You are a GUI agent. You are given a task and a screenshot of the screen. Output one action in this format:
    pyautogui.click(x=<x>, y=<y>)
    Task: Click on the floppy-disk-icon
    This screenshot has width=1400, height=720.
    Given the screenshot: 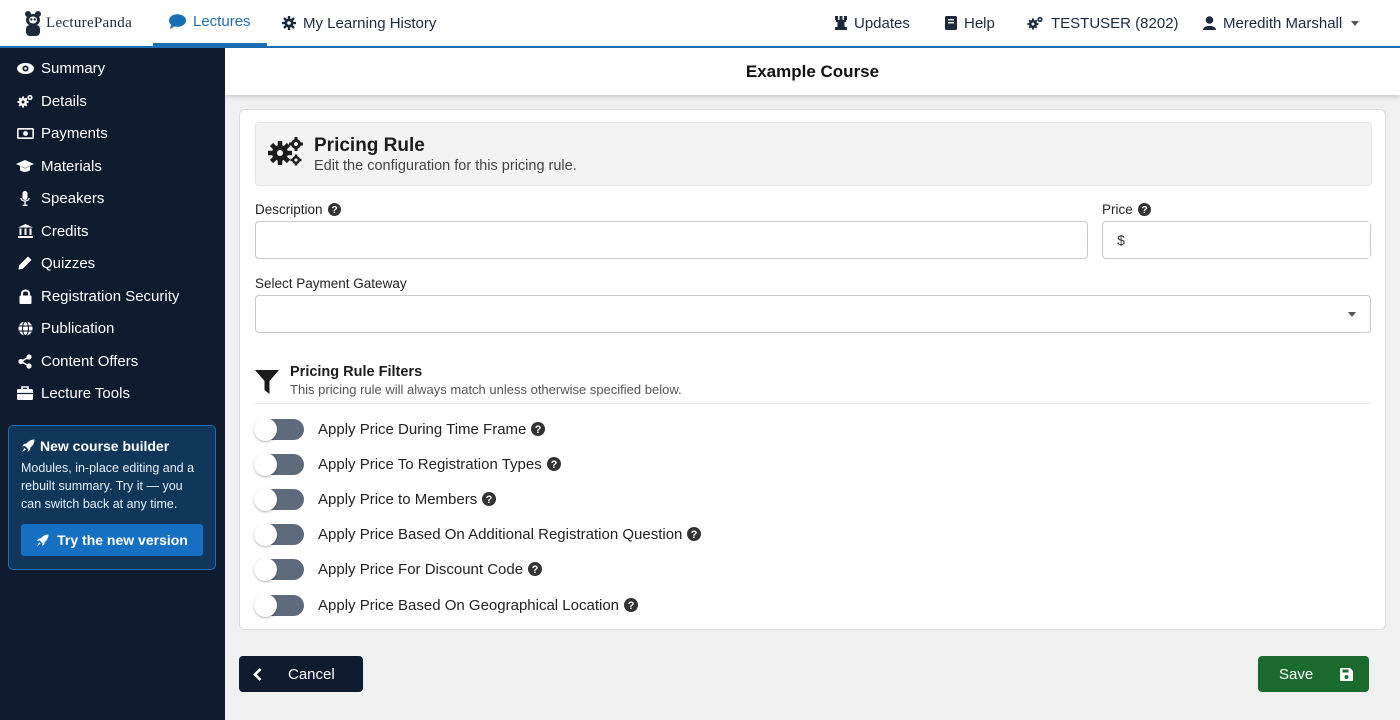 What is the action you would take?
    pyautogui.click(x=1347, y=674)
    